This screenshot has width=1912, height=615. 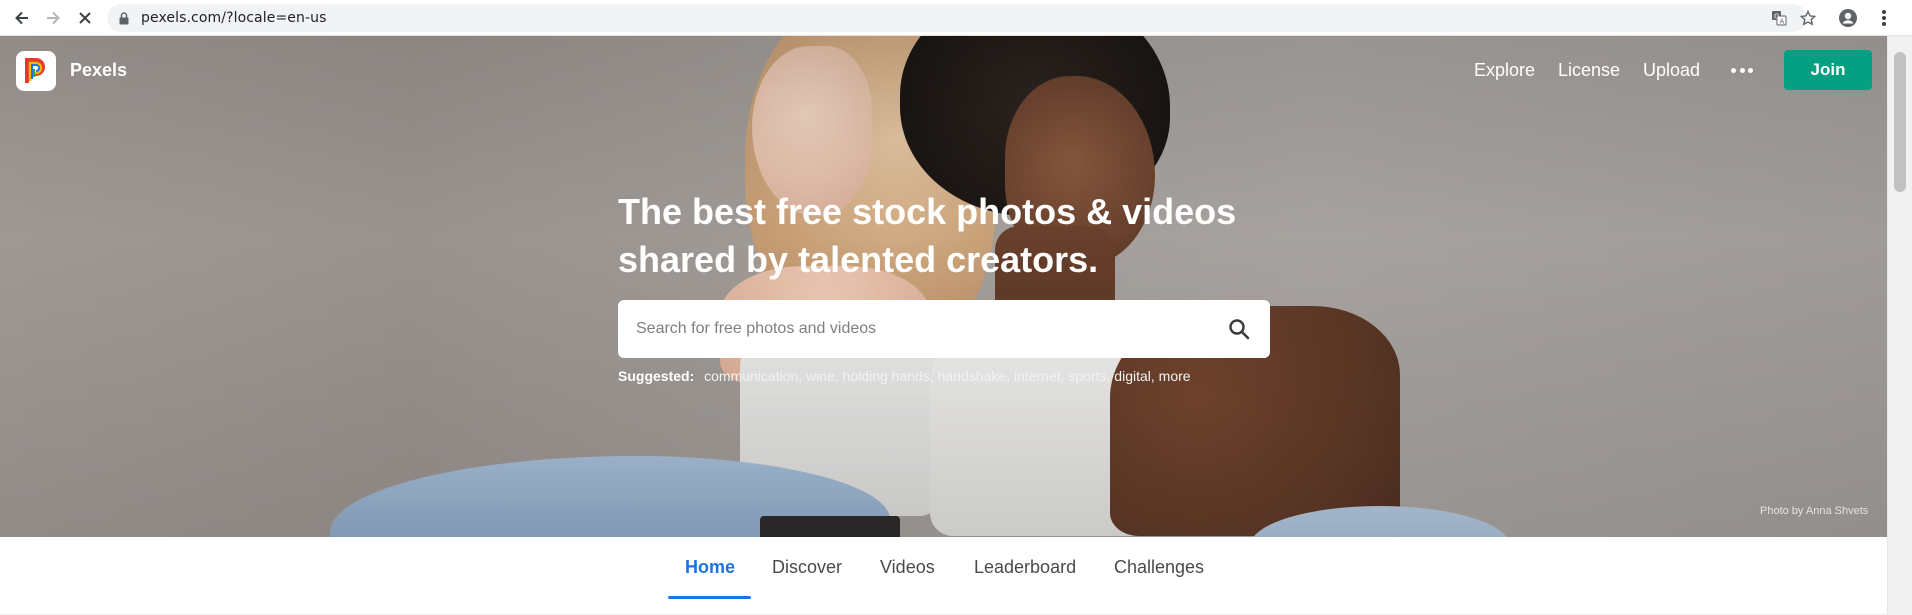 I want to click on suggestion-link: handshake,, so click(x=974, y=376).